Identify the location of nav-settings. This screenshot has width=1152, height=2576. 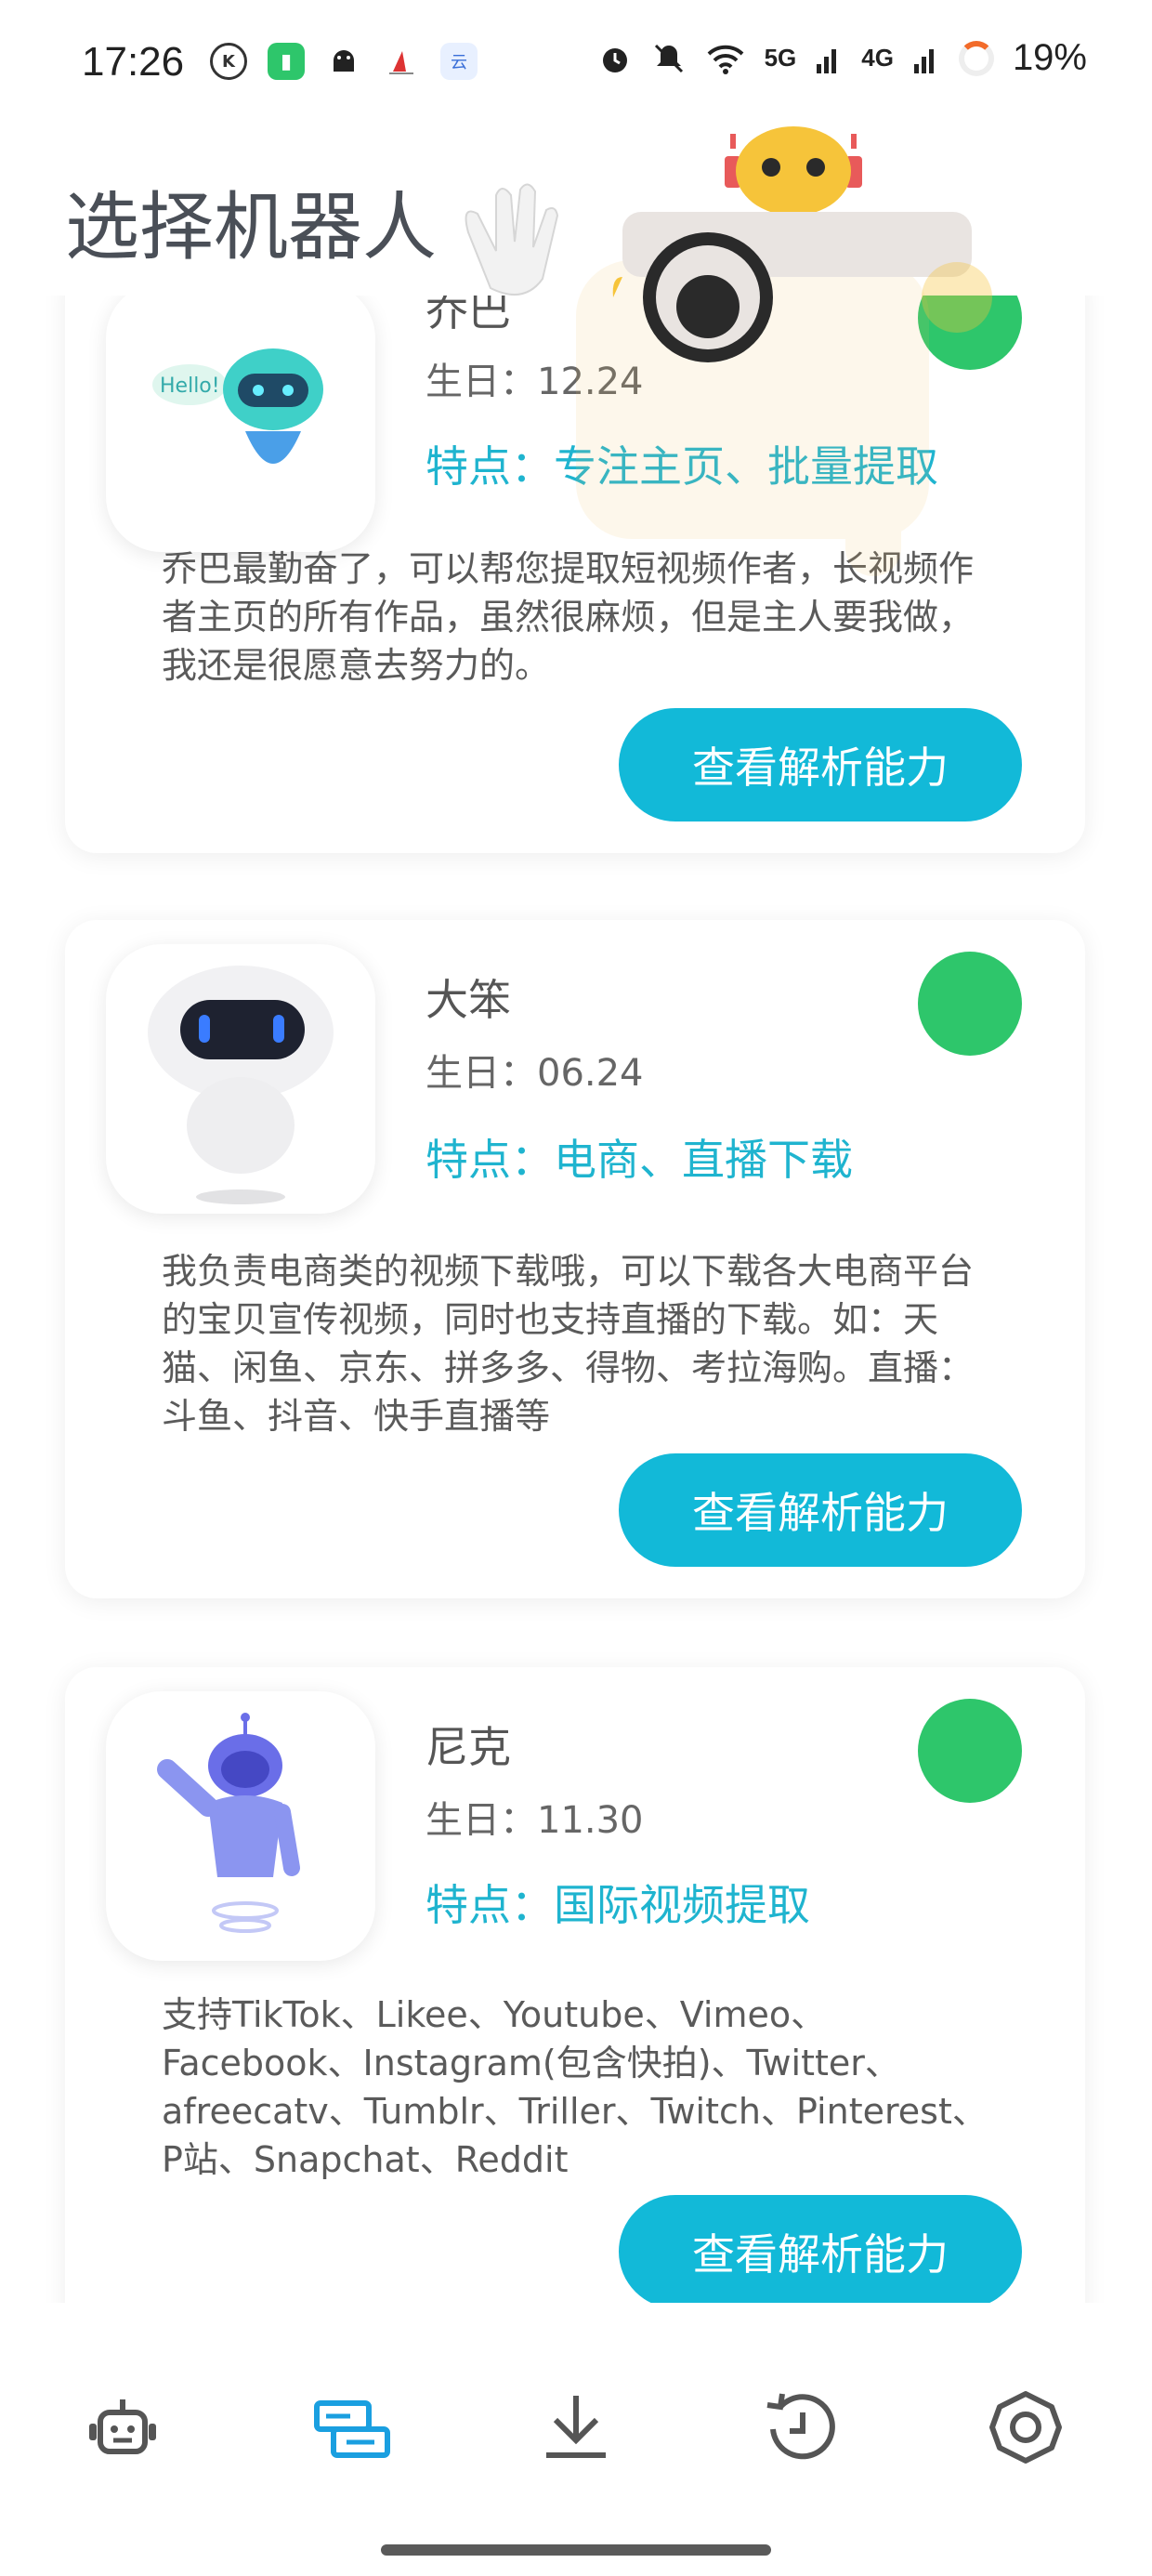
(1025, 2427).